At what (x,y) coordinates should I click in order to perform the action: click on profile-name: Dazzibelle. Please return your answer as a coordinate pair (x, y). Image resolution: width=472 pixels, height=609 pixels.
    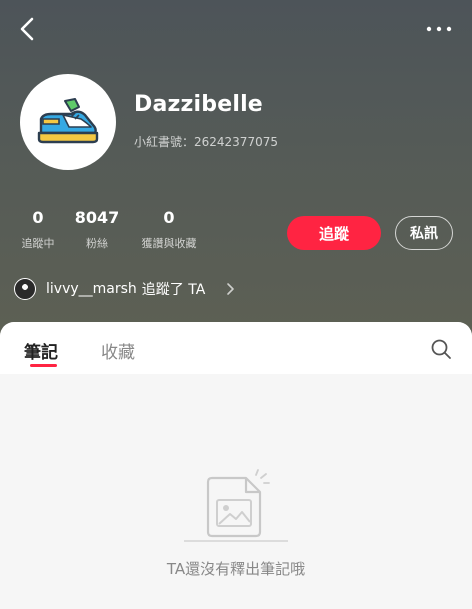
    Looking at the image, I should click on (198, 104).